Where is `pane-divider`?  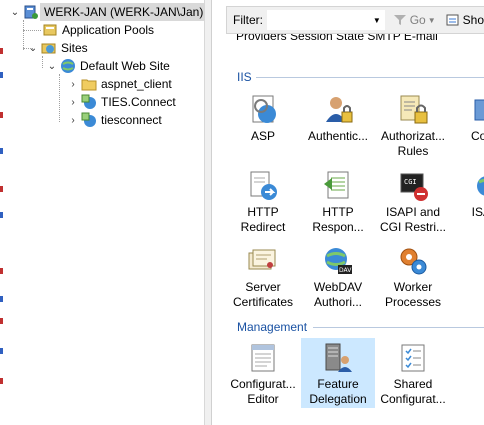 pane-divider is located at coordinates (211, 212).